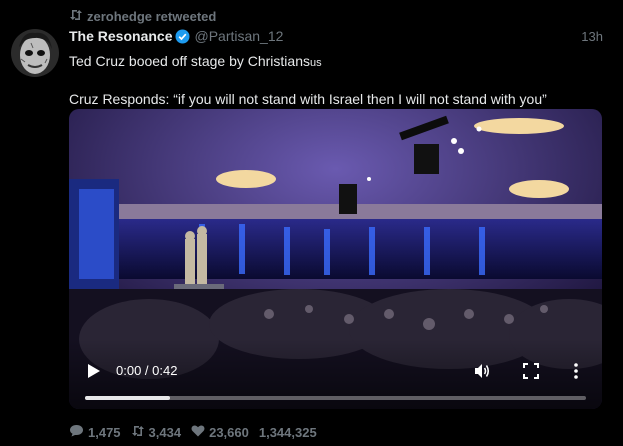  Describe the element at coordinates (531, 373) in the screenshot. I see `fullscreen-icon` at that location.